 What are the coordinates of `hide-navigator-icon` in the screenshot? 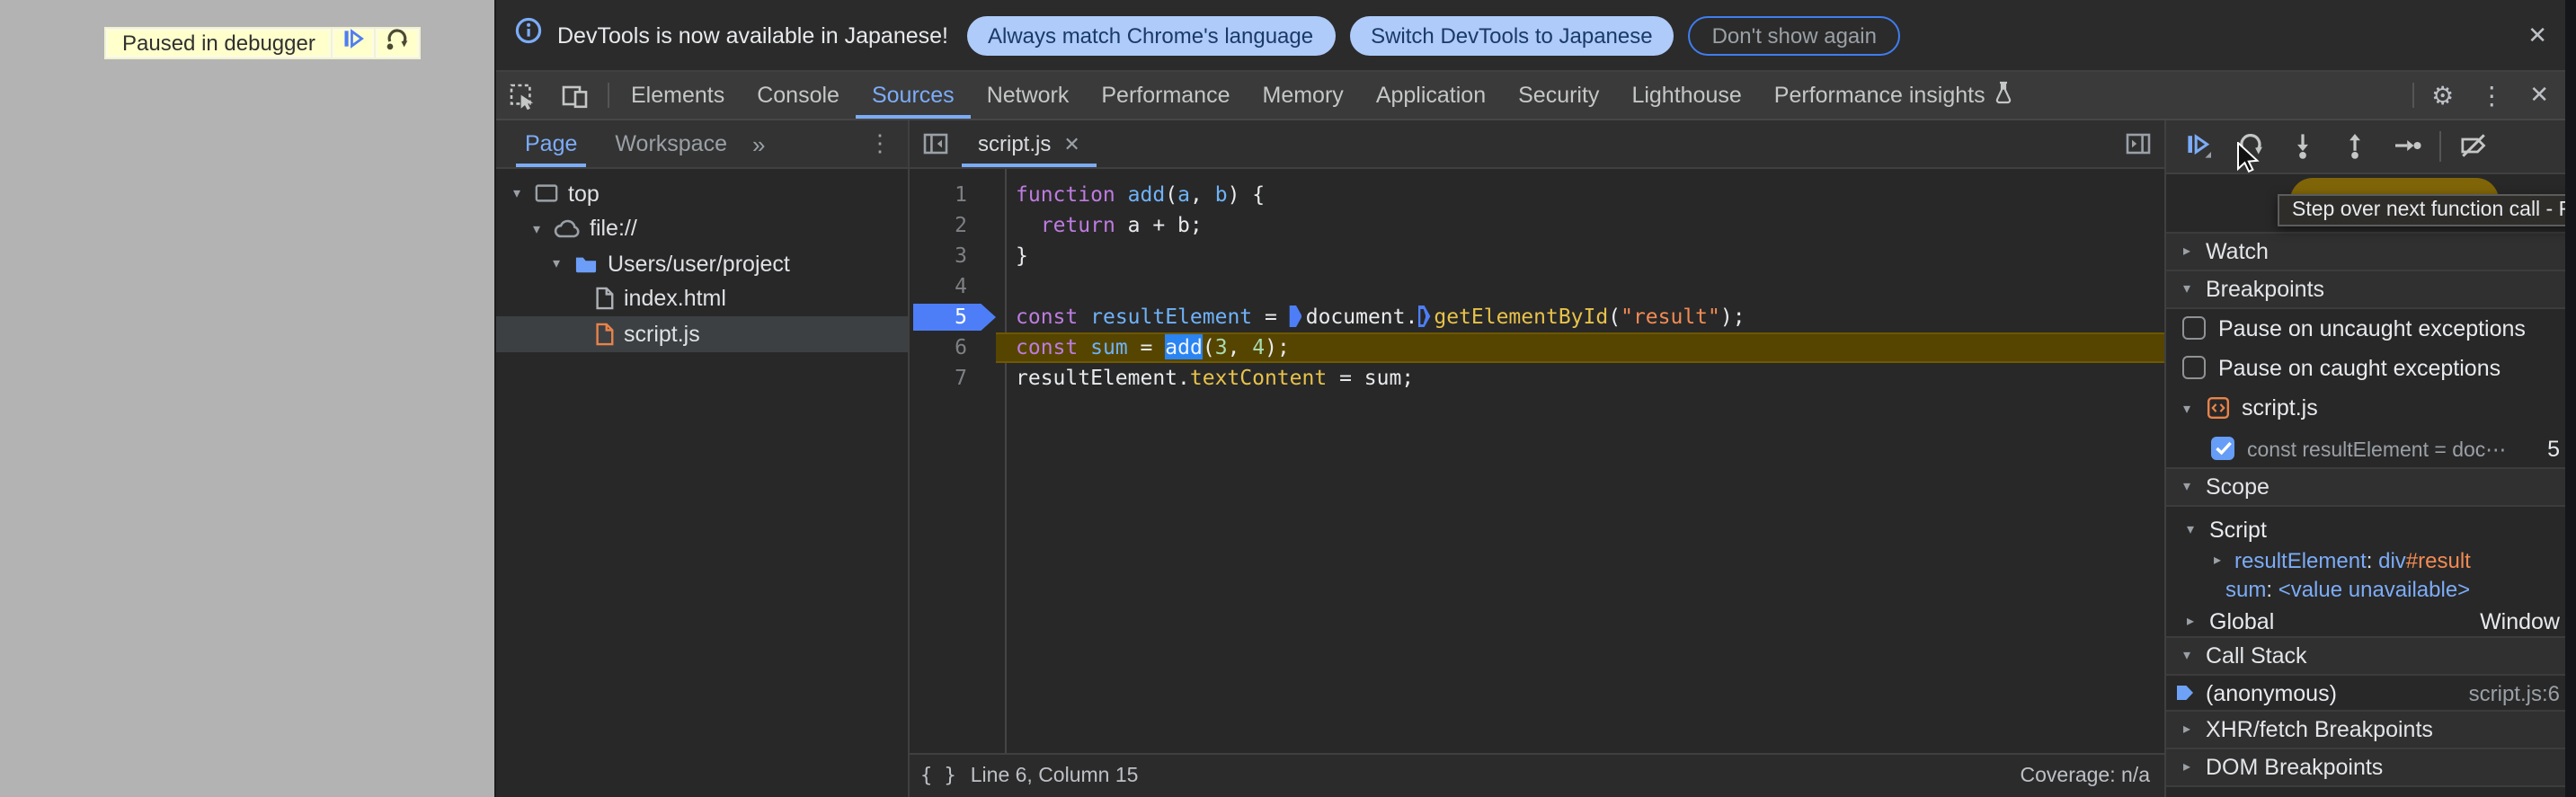 It's located at (936, 143).